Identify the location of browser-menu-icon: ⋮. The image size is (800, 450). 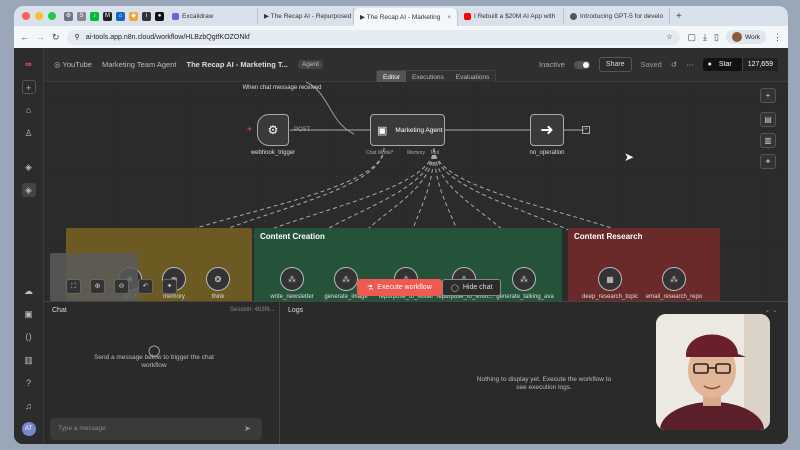
(777, 37).